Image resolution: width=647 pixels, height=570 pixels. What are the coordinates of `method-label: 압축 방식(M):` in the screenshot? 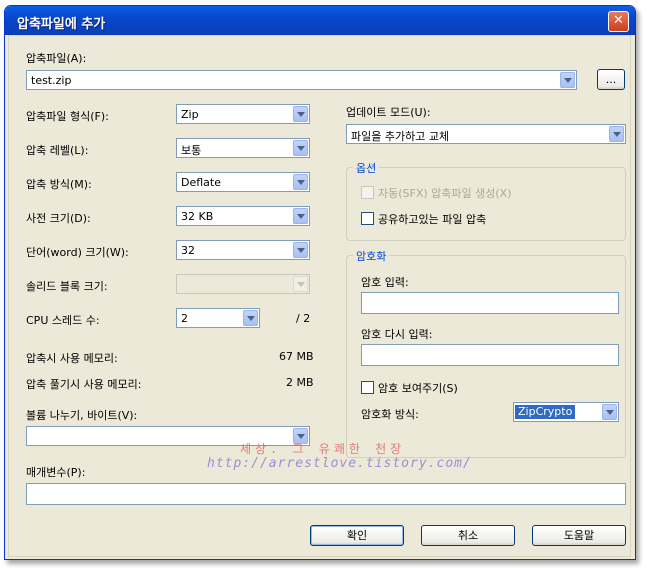 It's located at (59, 184).